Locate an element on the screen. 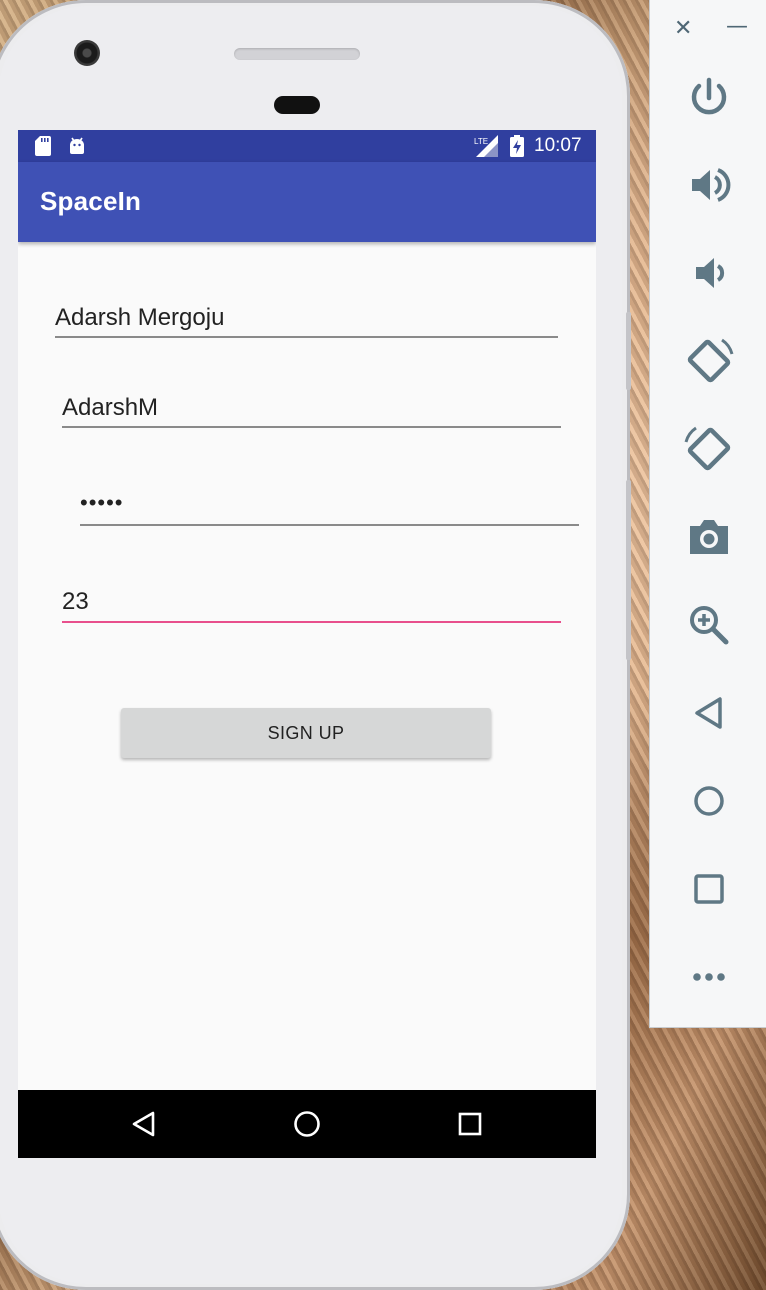  more-button is located at coordinates (709, 977).